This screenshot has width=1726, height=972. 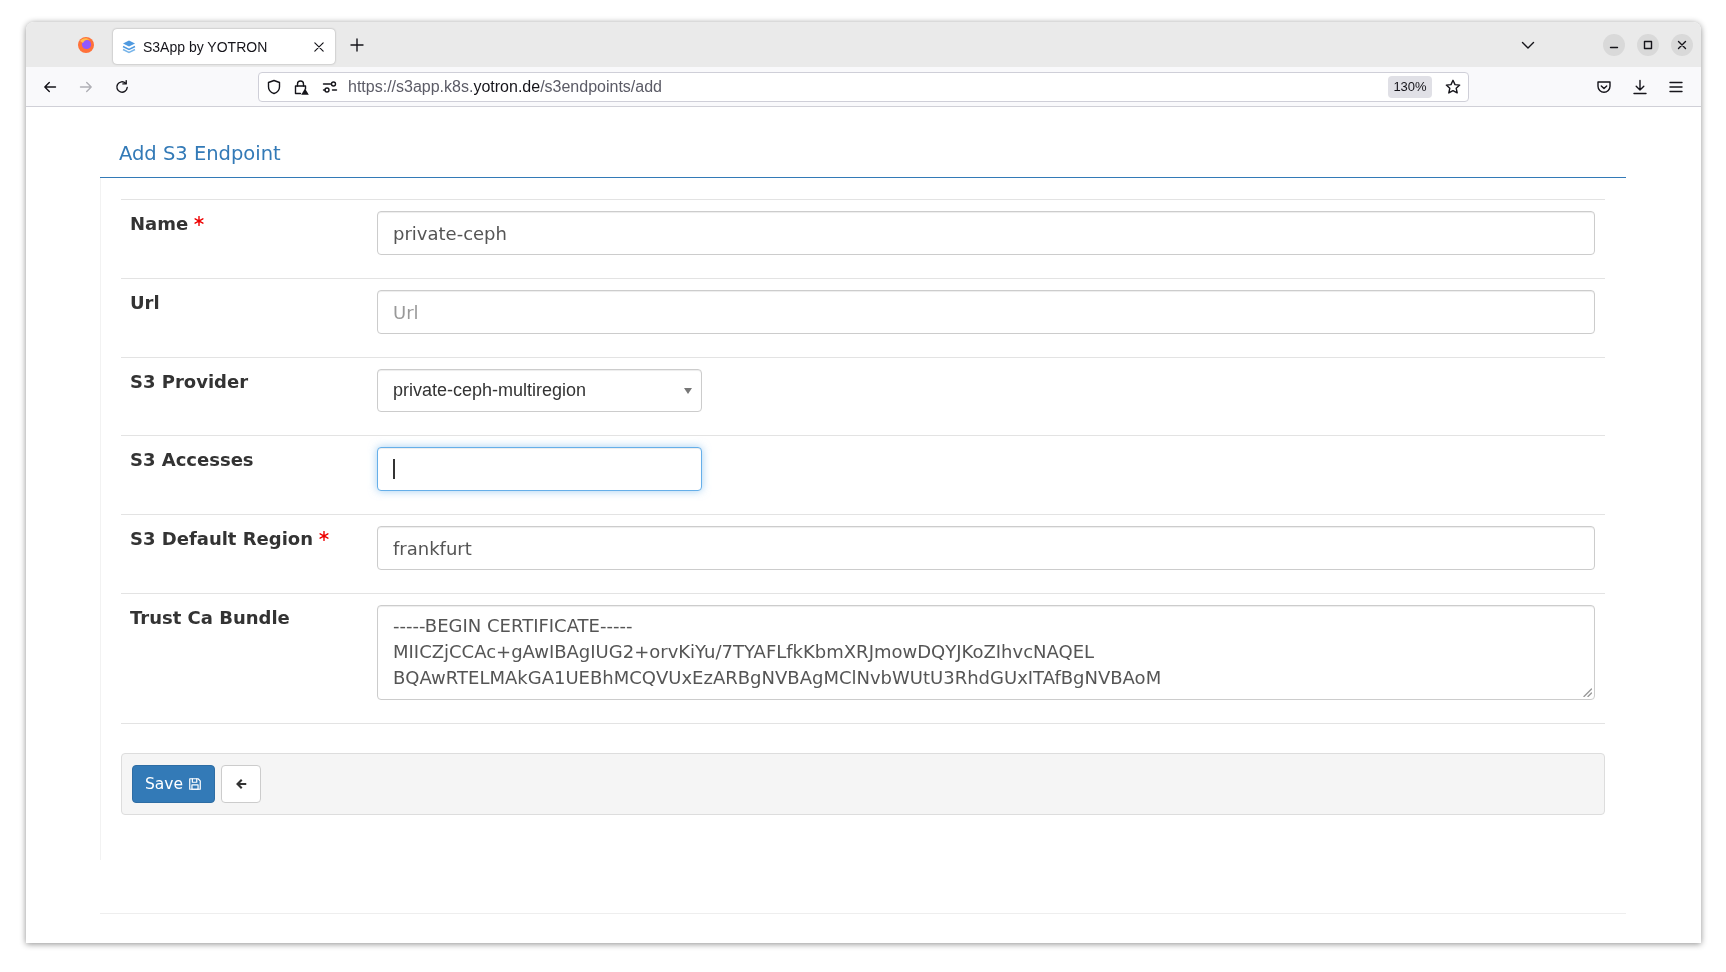 I want to click on select-dropdown: private-ceph-multiregion, so click(x=539, y=390).